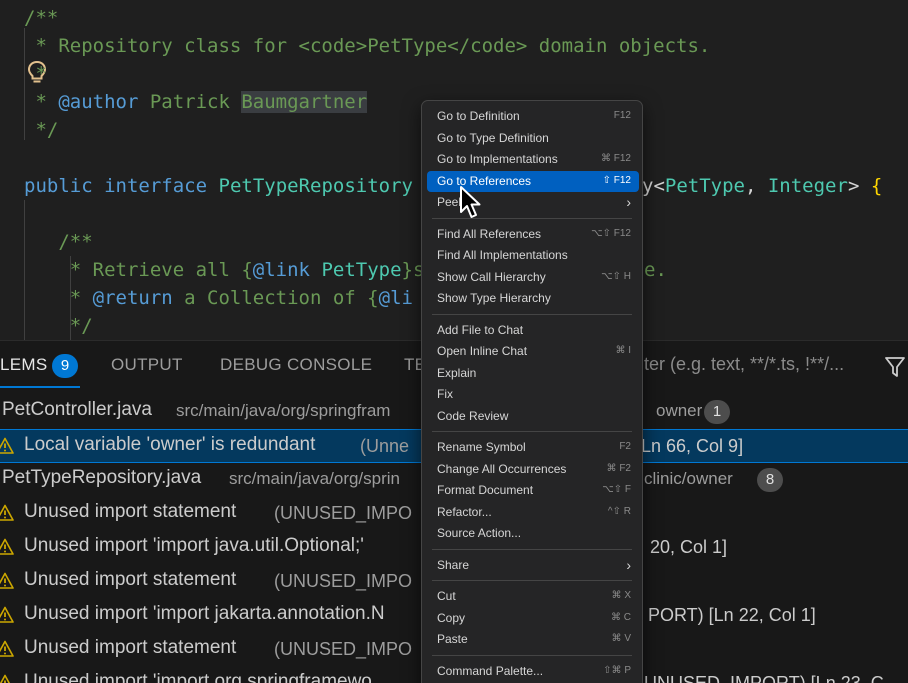 This screenshot has width=908, height=683. I want to click on tab-debug-console: DEBUG CONSOLE, so click(296, 365).